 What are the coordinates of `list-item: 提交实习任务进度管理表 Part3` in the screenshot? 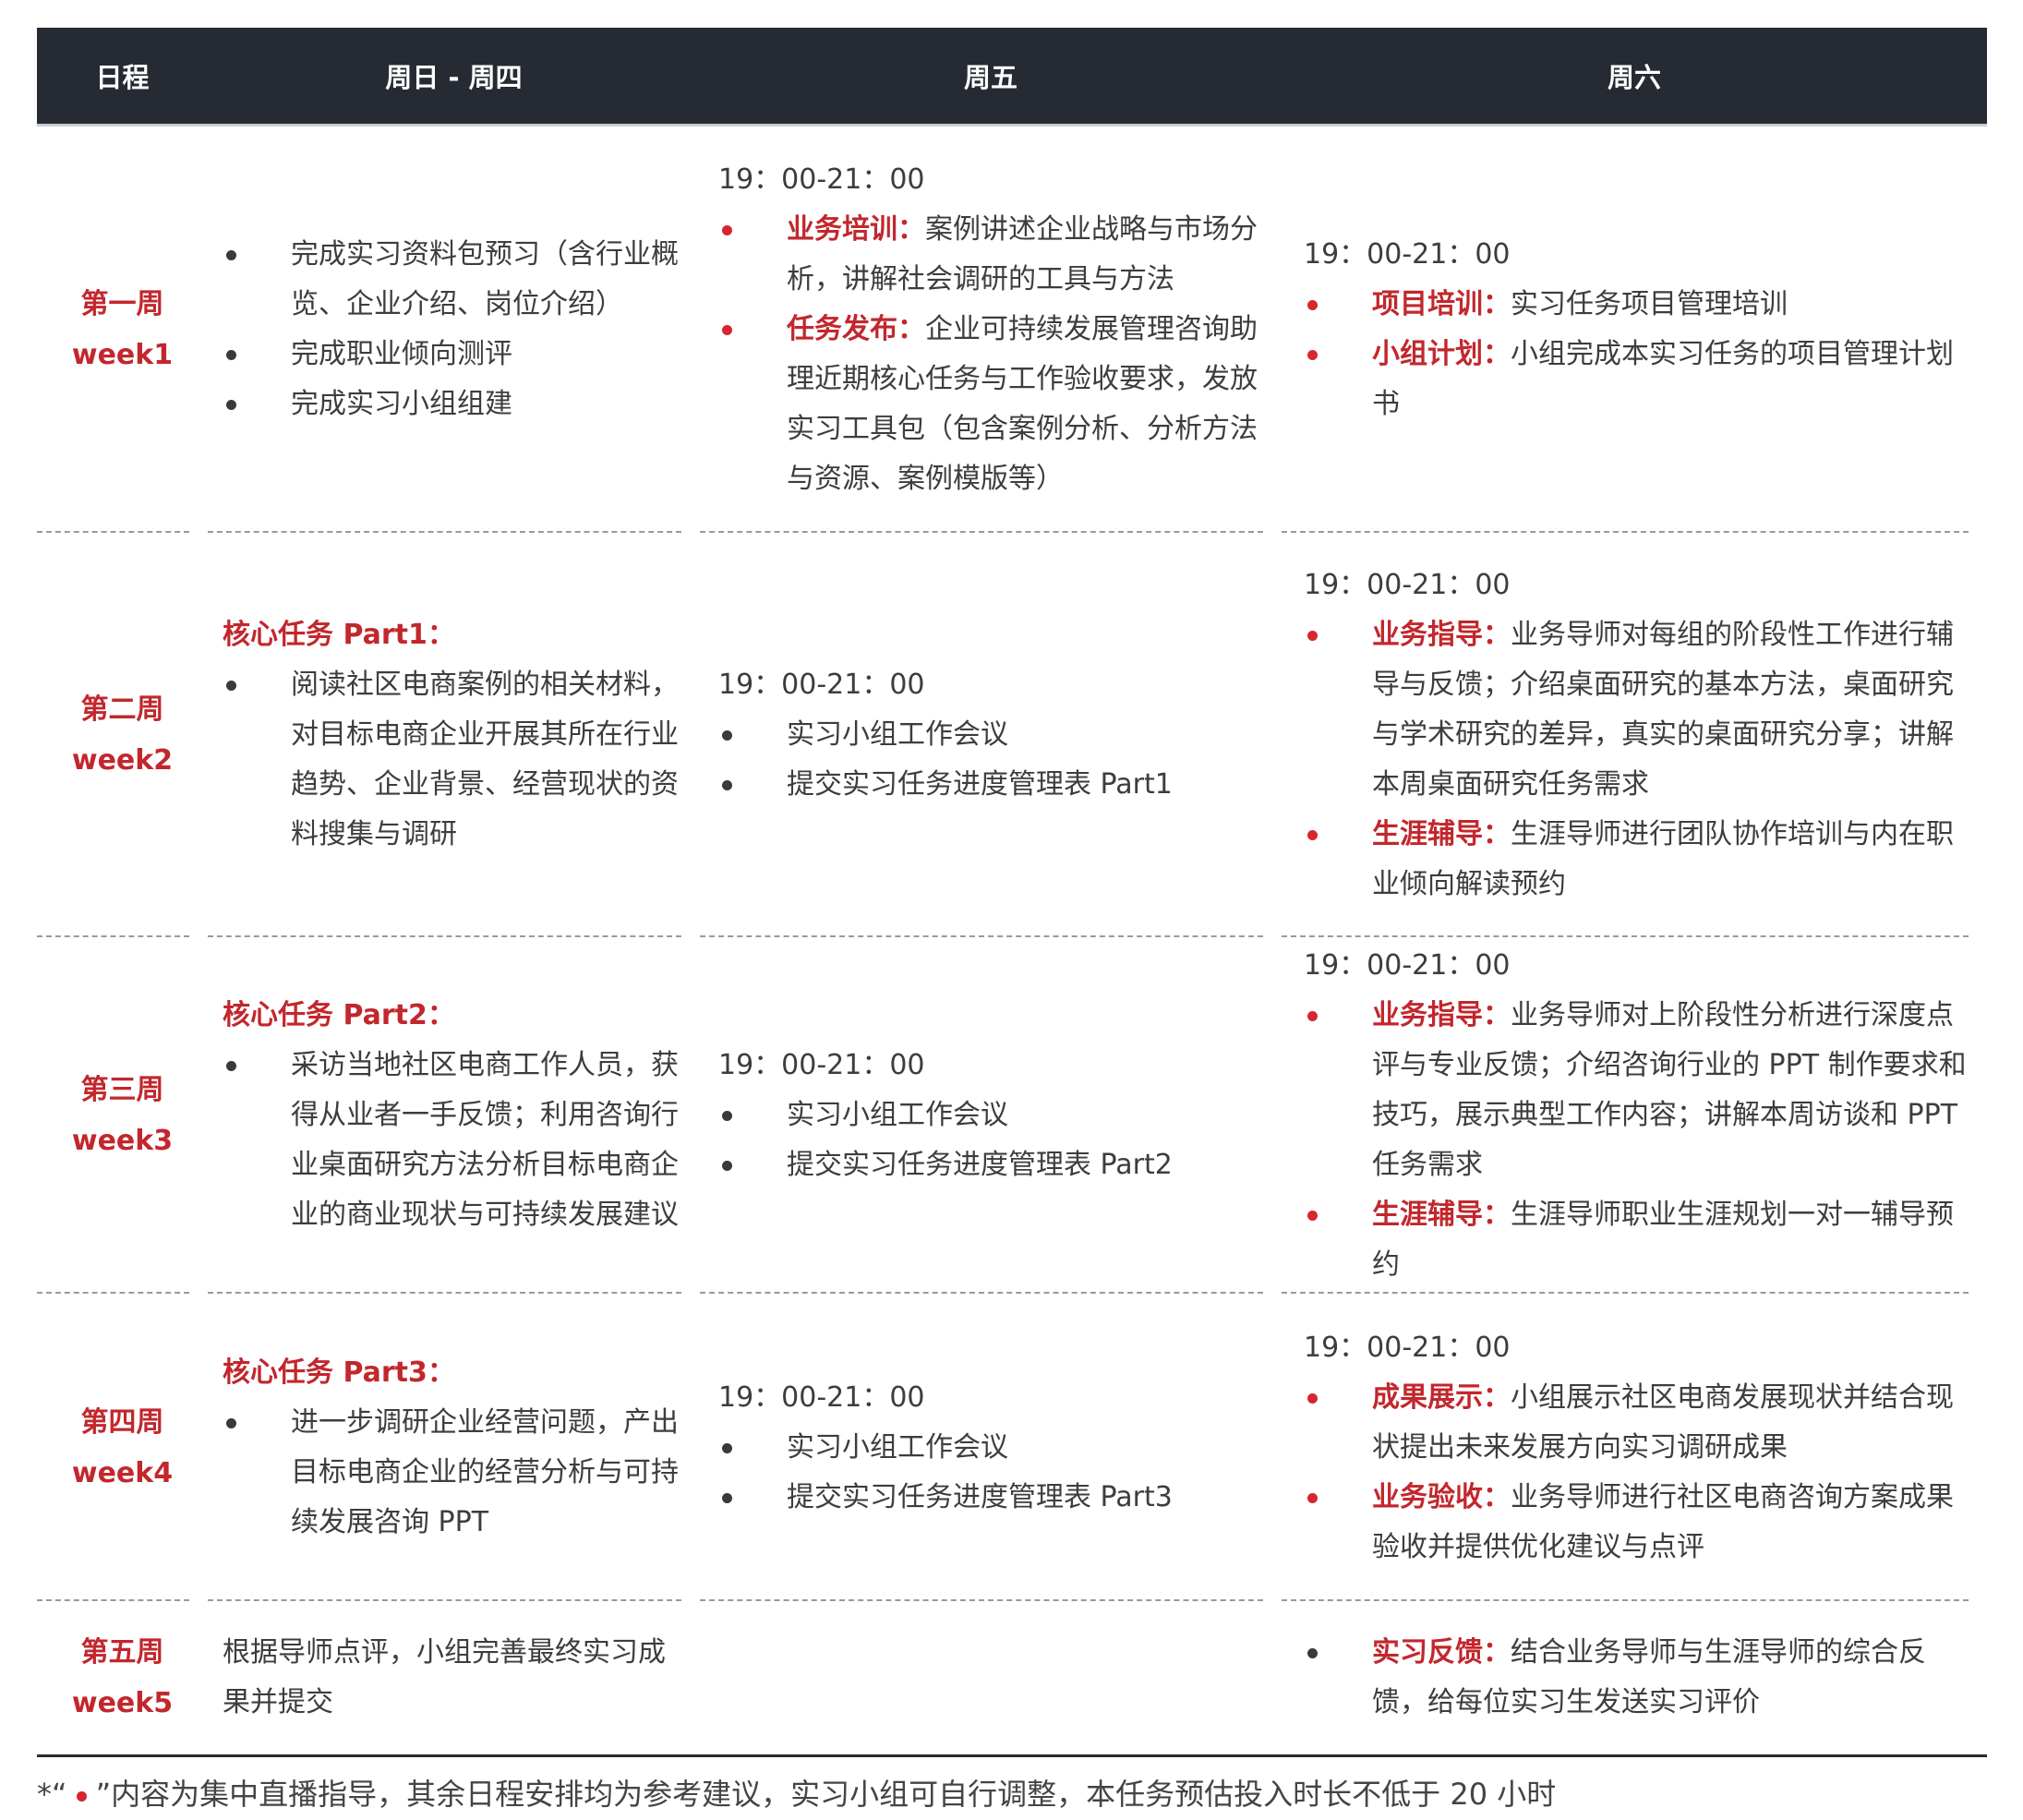 It's located at (990, 1498).